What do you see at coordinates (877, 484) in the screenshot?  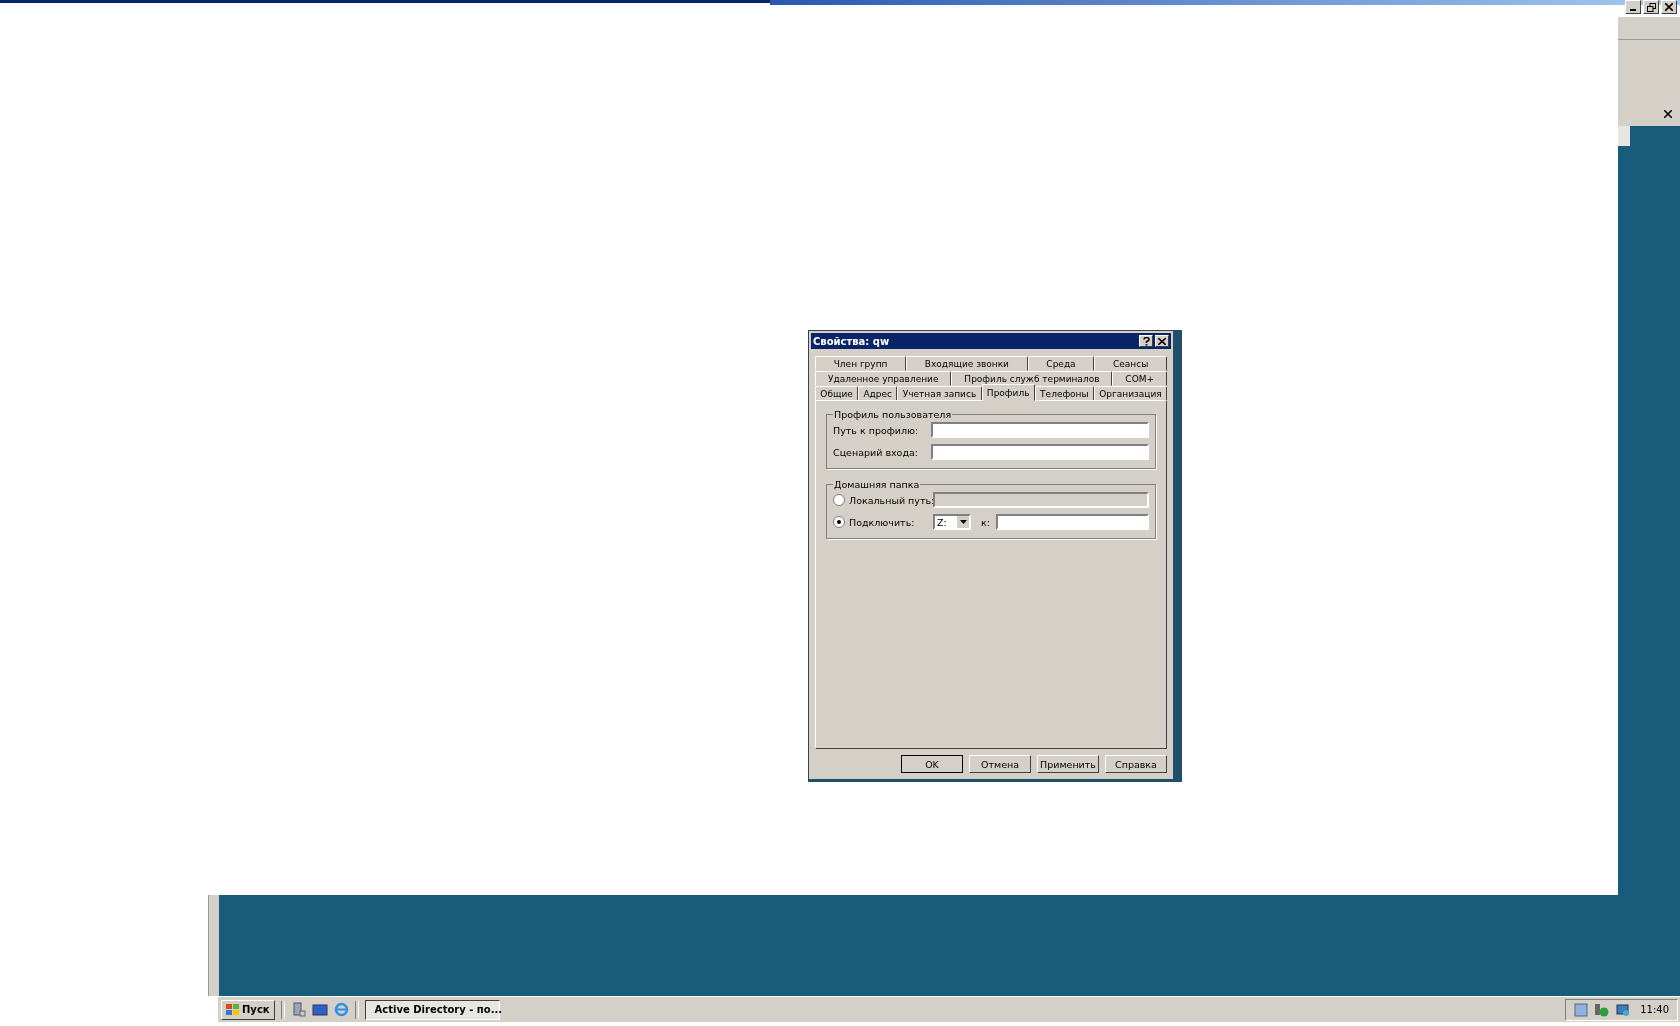 I see `group-title: Домашняя папка` at bounding box center [877, 484].